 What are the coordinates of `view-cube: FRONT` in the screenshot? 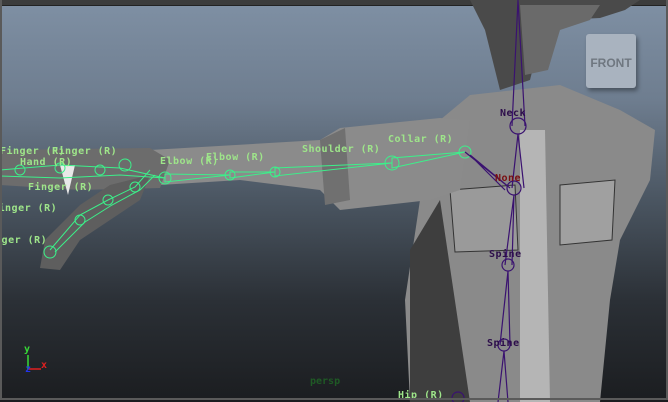 It's located at (611, 61).